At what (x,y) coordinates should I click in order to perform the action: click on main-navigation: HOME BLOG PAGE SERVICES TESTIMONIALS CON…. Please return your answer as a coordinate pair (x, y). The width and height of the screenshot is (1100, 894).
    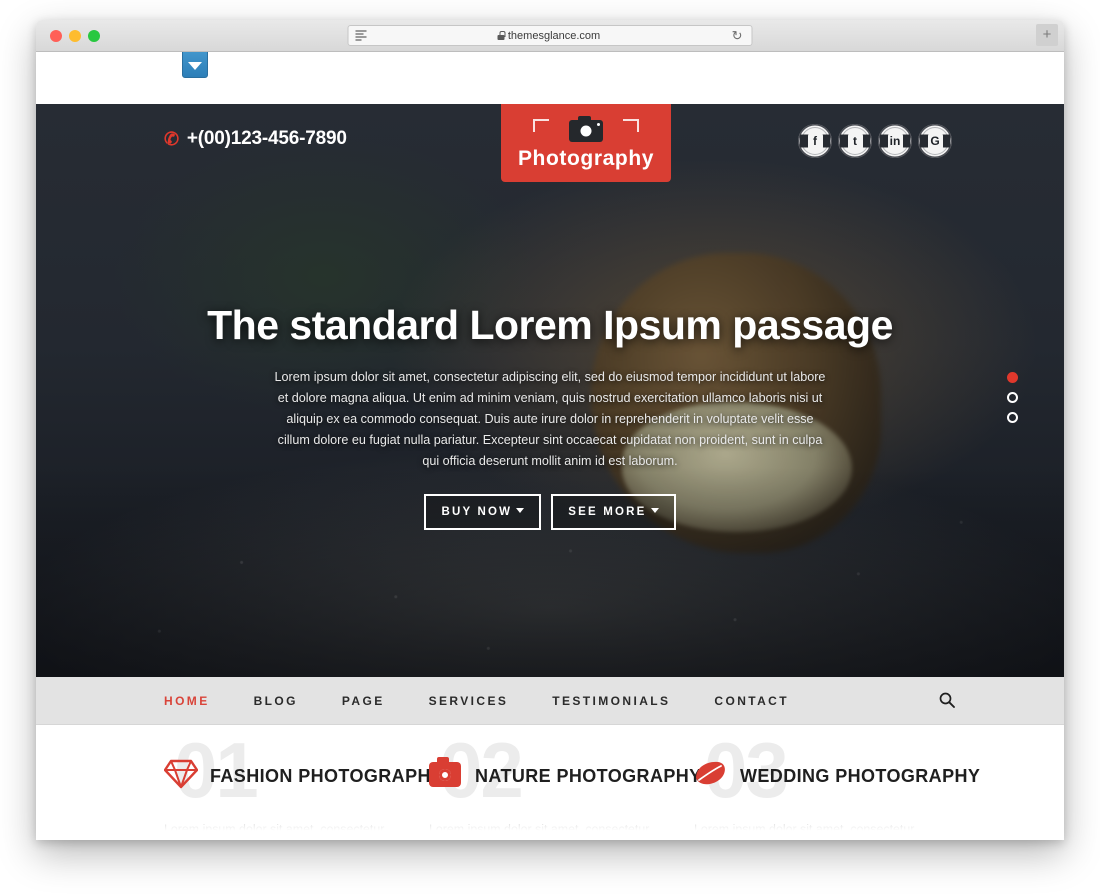
    Looking at the image, I should click on (550, 701).